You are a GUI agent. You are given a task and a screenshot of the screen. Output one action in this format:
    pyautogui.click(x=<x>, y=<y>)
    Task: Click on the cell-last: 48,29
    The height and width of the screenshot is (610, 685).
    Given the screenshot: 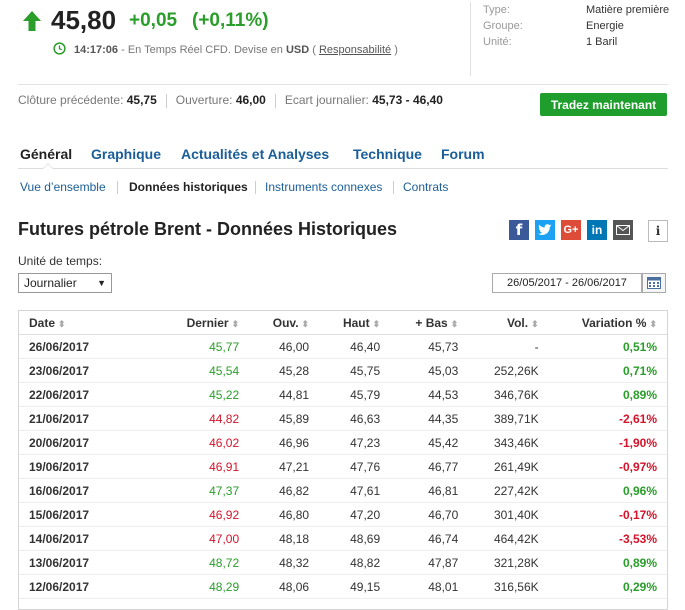 What is the action you would take?
    pyautogui.click(x=204, y=586)
    